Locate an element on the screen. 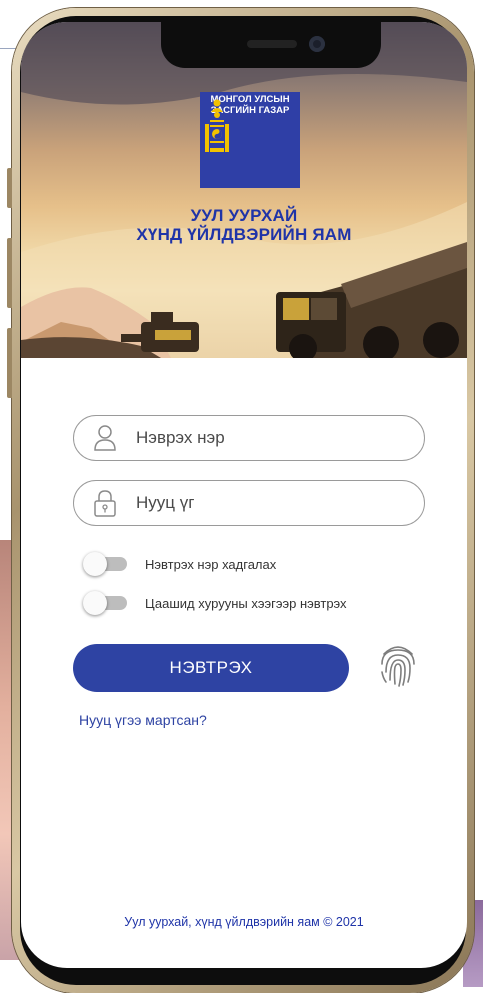 The image size is (483, 993). fingerprint-icon is located at coordinates (398, 667).